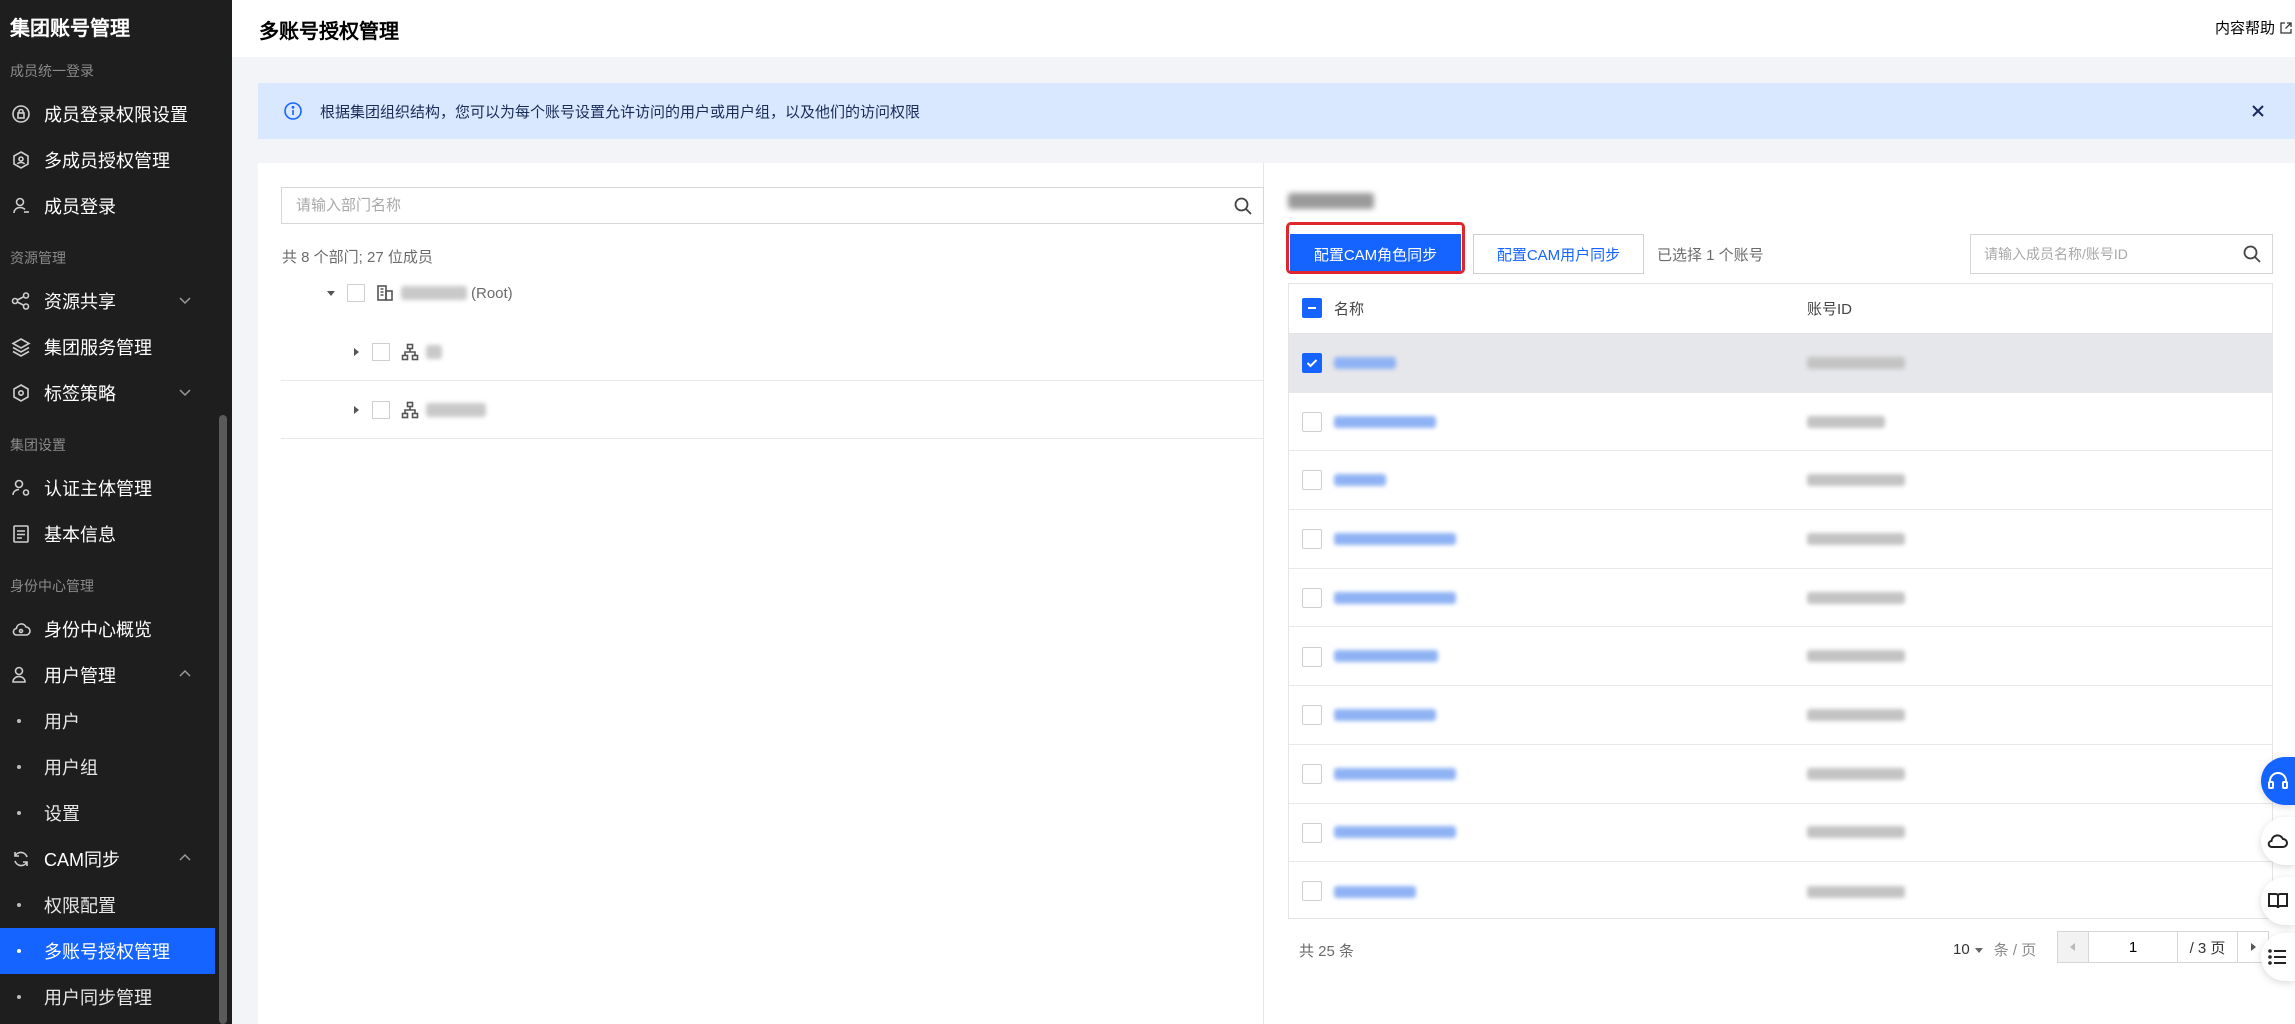  Describe the element at coordinates (757, 205) in the screenshot. I see `department-search-input` at that location.